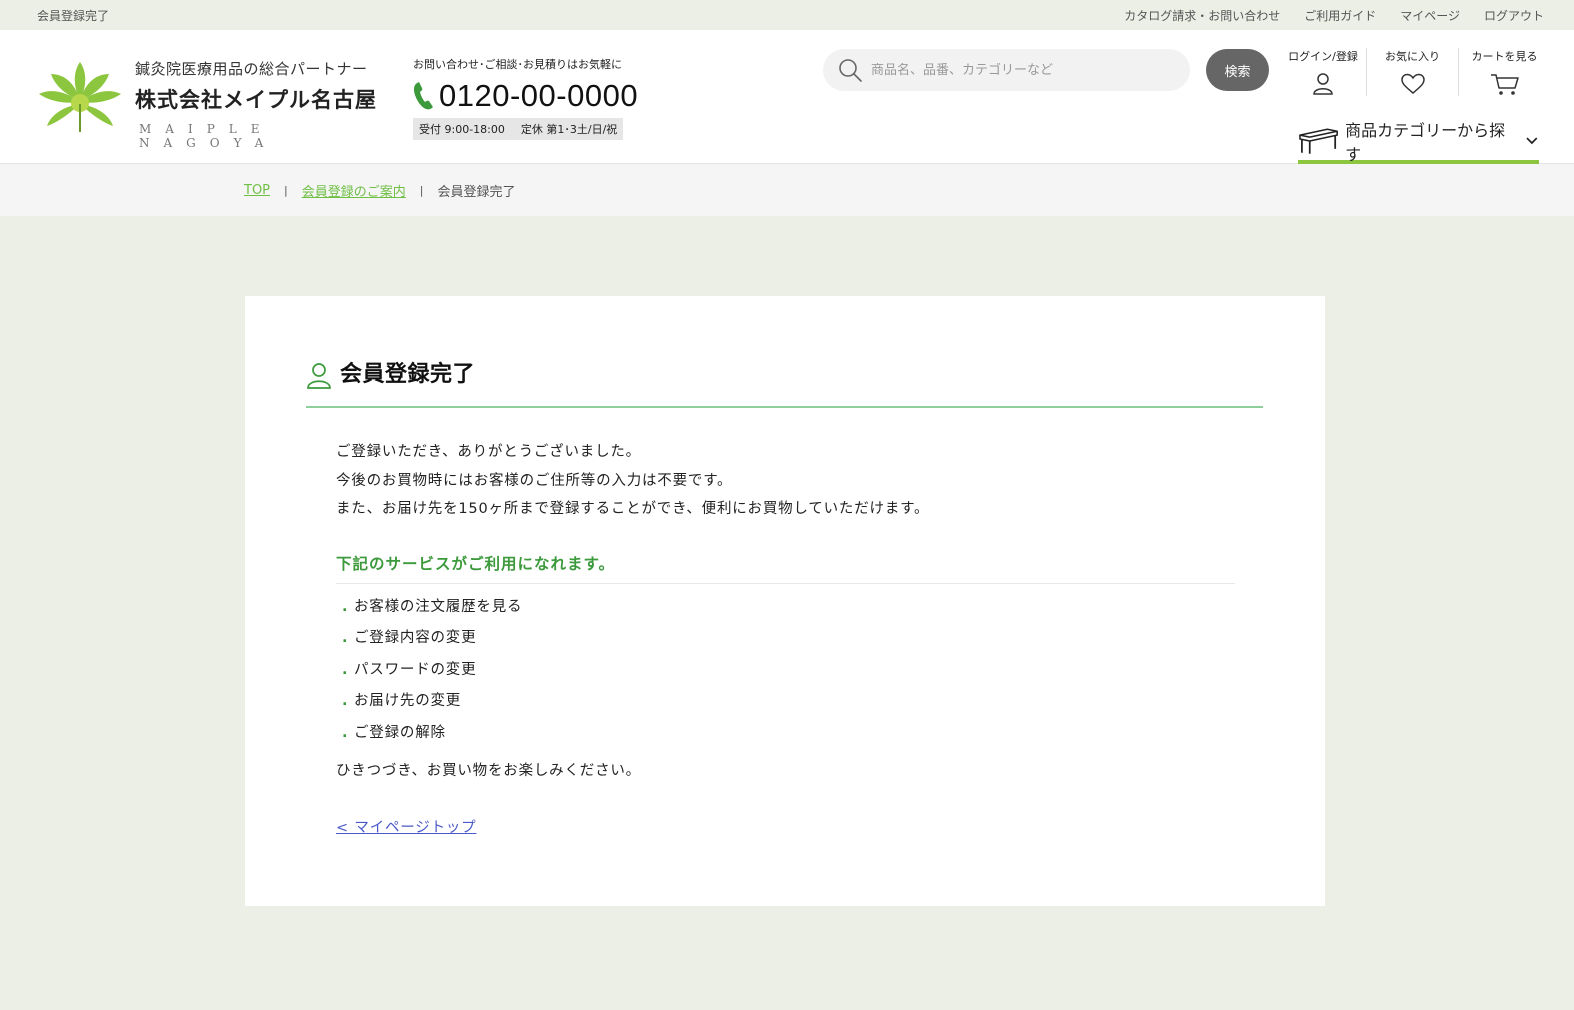 Image resolution: width=1574 pixels, height=1010 pixels. Describe the element at coordinates (251, 69) in the screenshot. I see `logo-tagline: 鍼灸院医療用品の総合パートナー` at that location.